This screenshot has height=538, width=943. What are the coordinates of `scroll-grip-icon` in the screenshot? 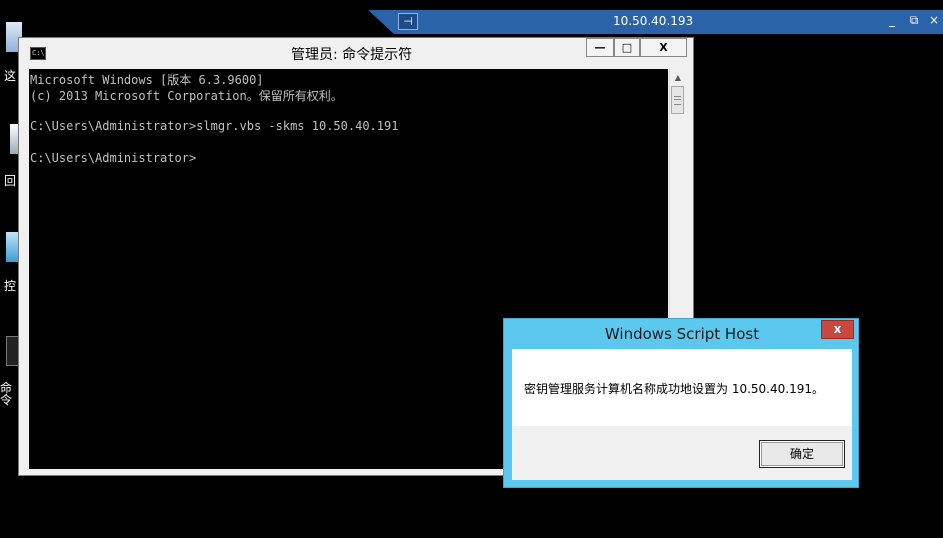 It's located at (677, 100).